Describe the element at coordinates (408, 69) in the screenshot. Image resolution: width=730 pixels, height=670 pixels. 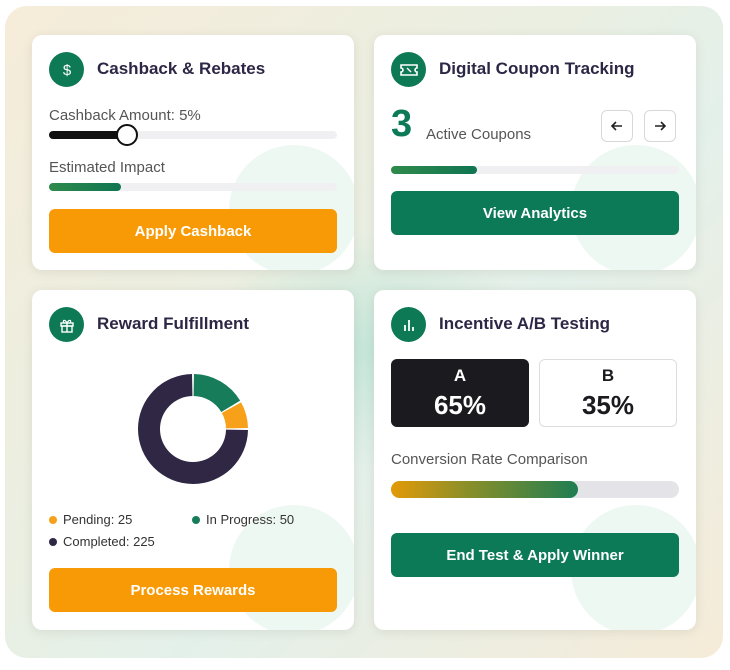
I see `ticket-icon` at that location.